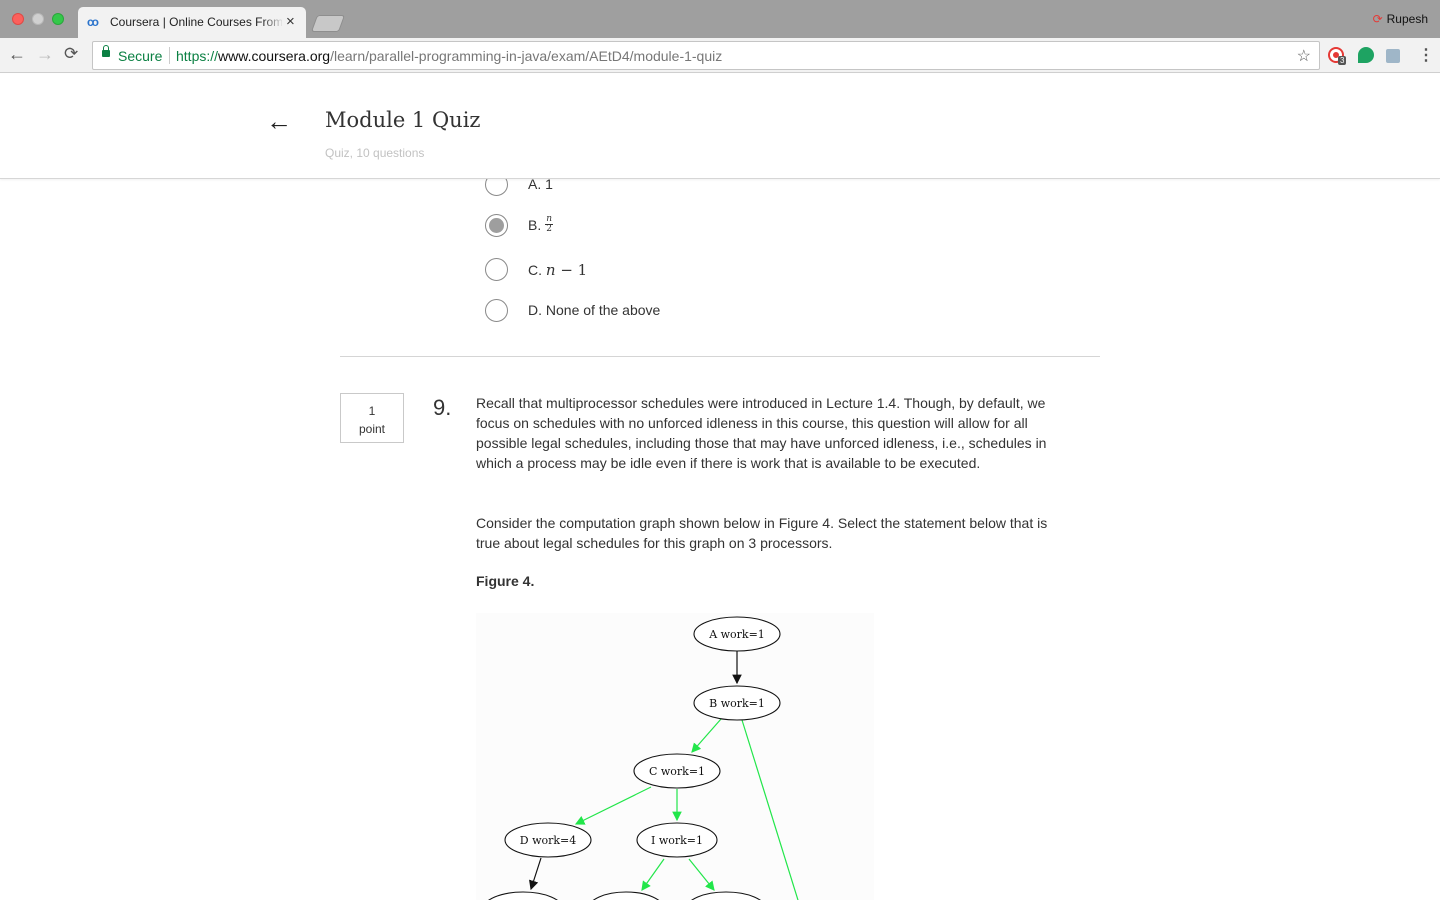 The width and height of the screenshot is (1440, 900). Describe the element at coordinates (770, 809) in the screenshot. I see `edge-b-offscreen` at that location.